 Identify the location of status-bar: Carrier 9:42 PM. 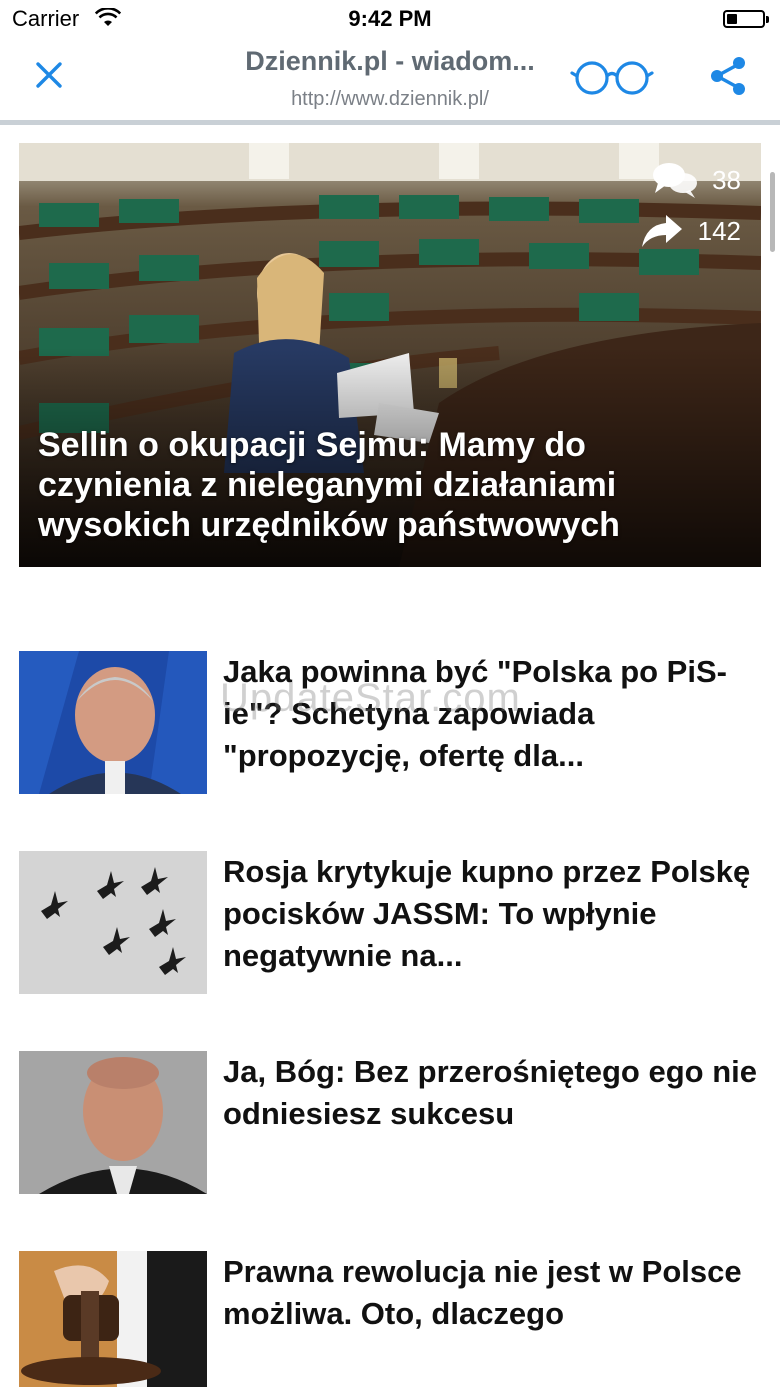
(390, 20).